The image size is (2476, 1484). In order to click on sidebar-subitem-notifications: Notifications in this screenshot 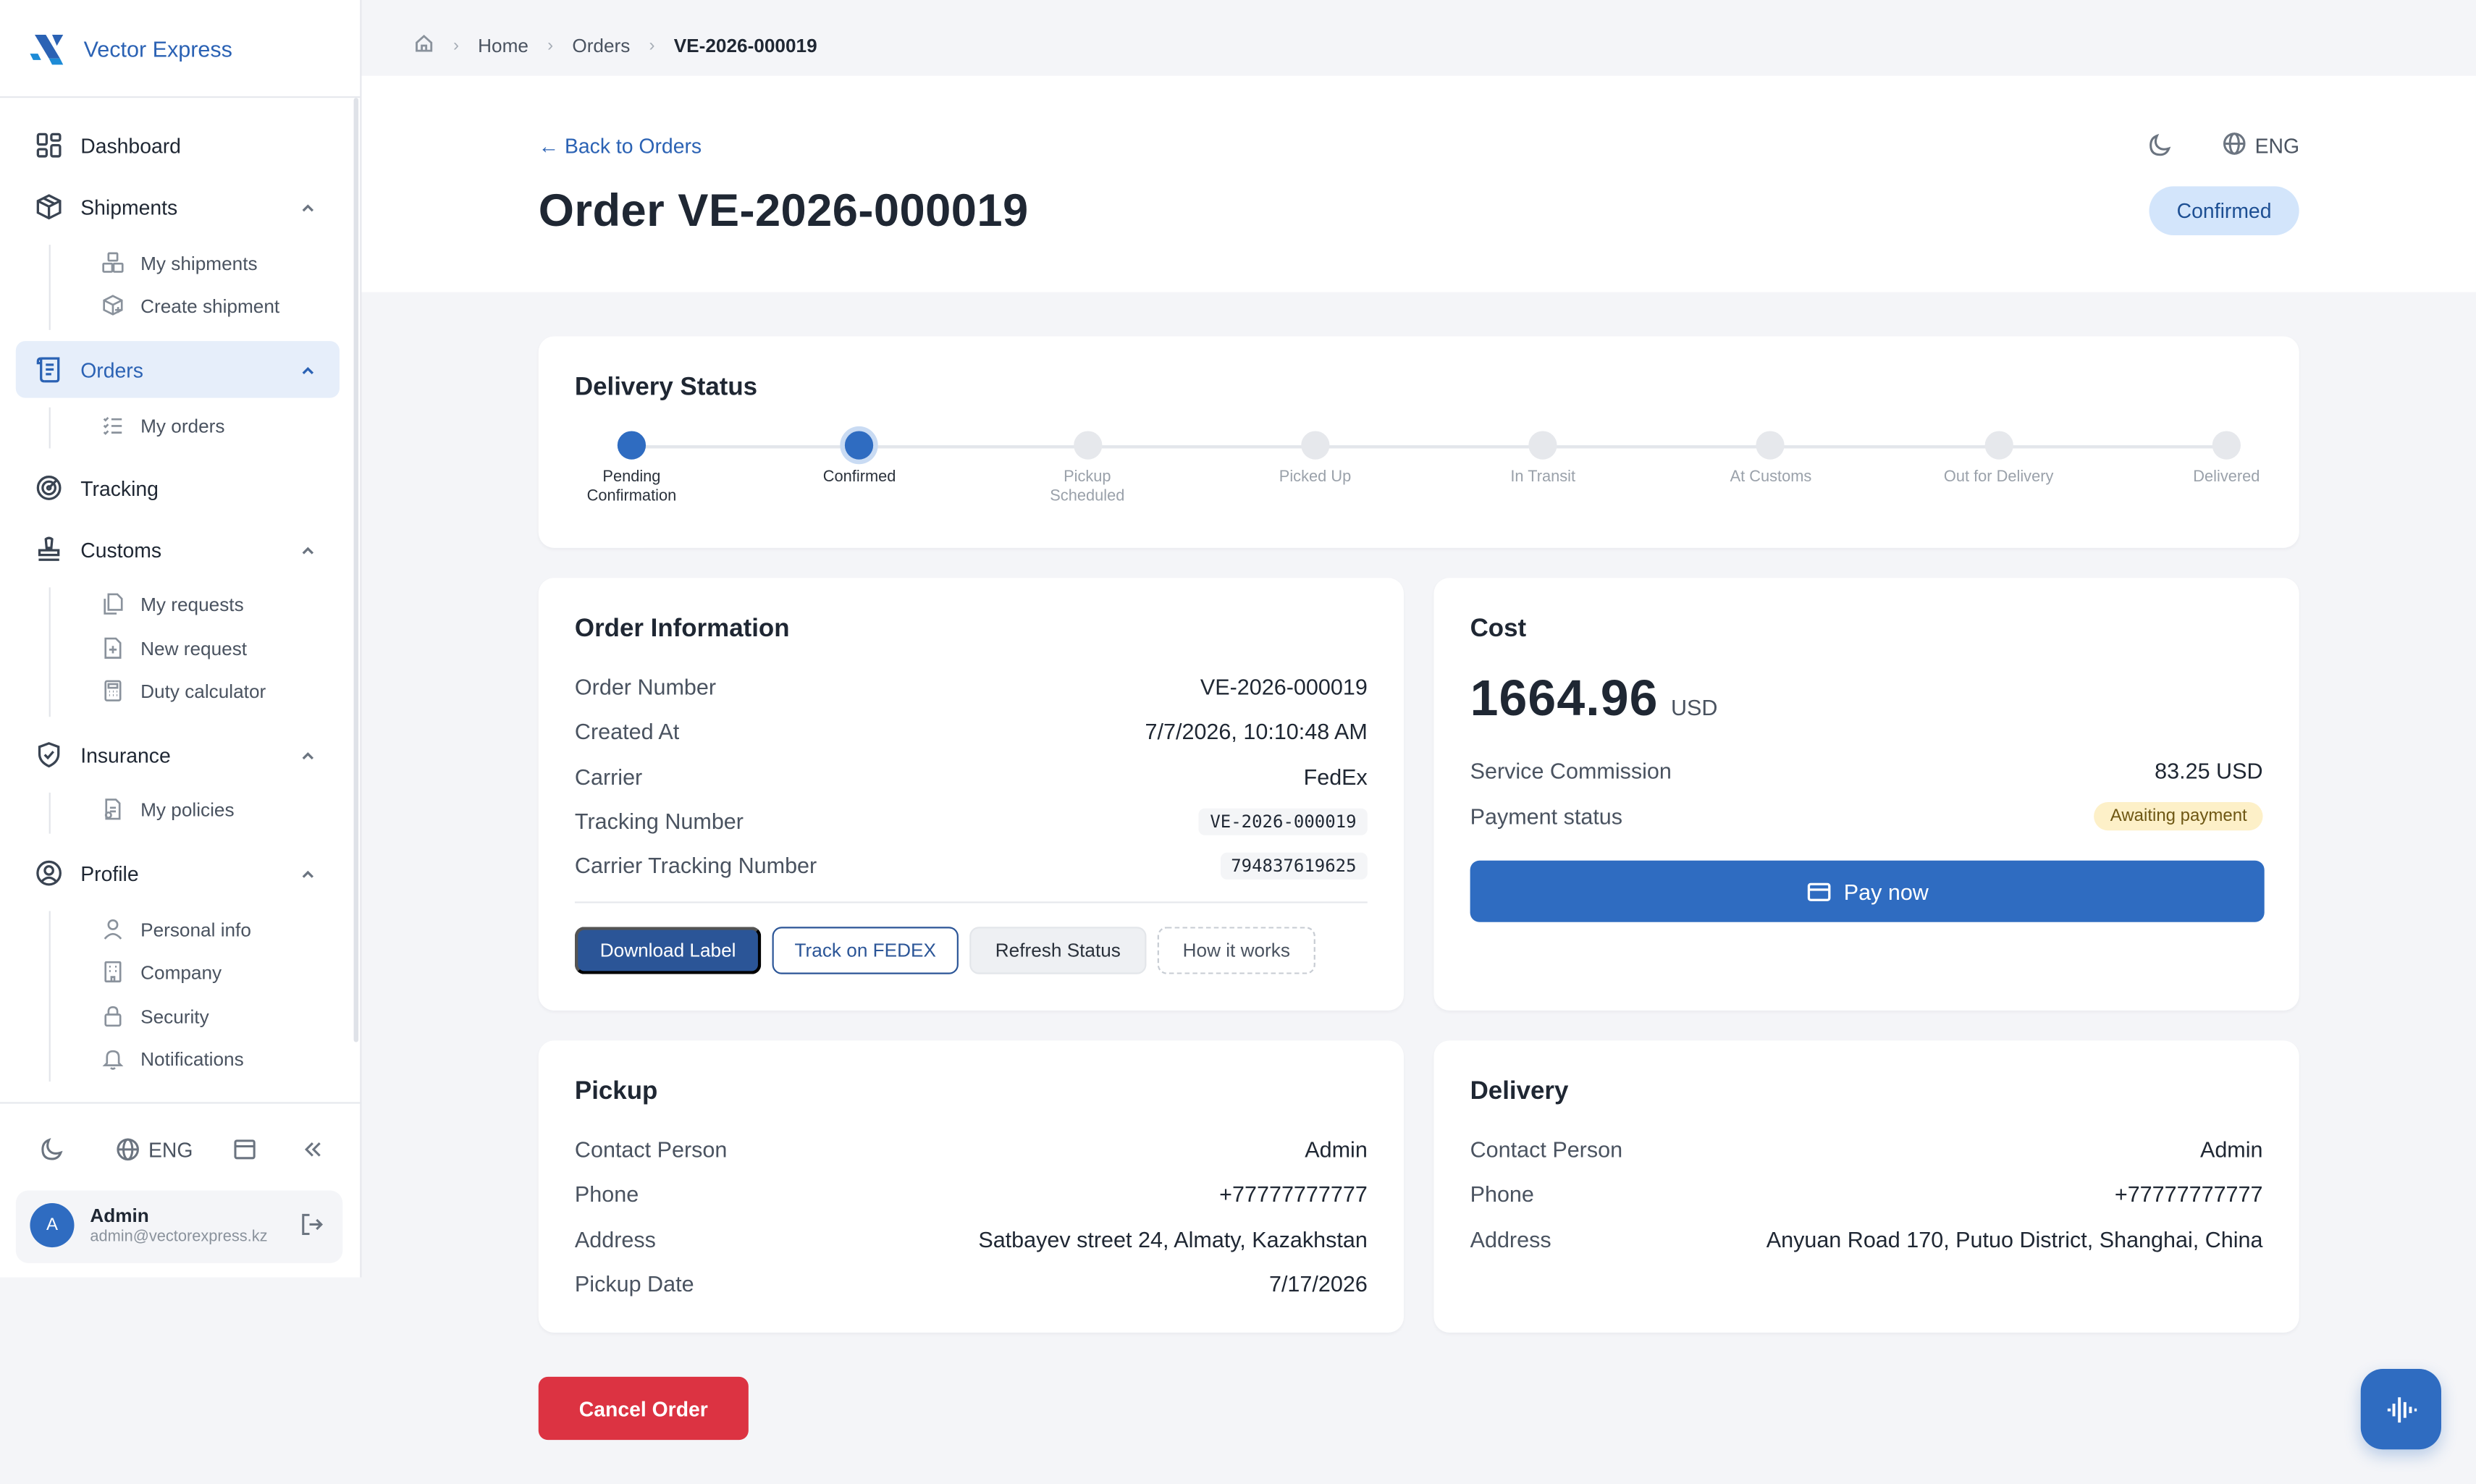, I will do `click(172, 1059)`.